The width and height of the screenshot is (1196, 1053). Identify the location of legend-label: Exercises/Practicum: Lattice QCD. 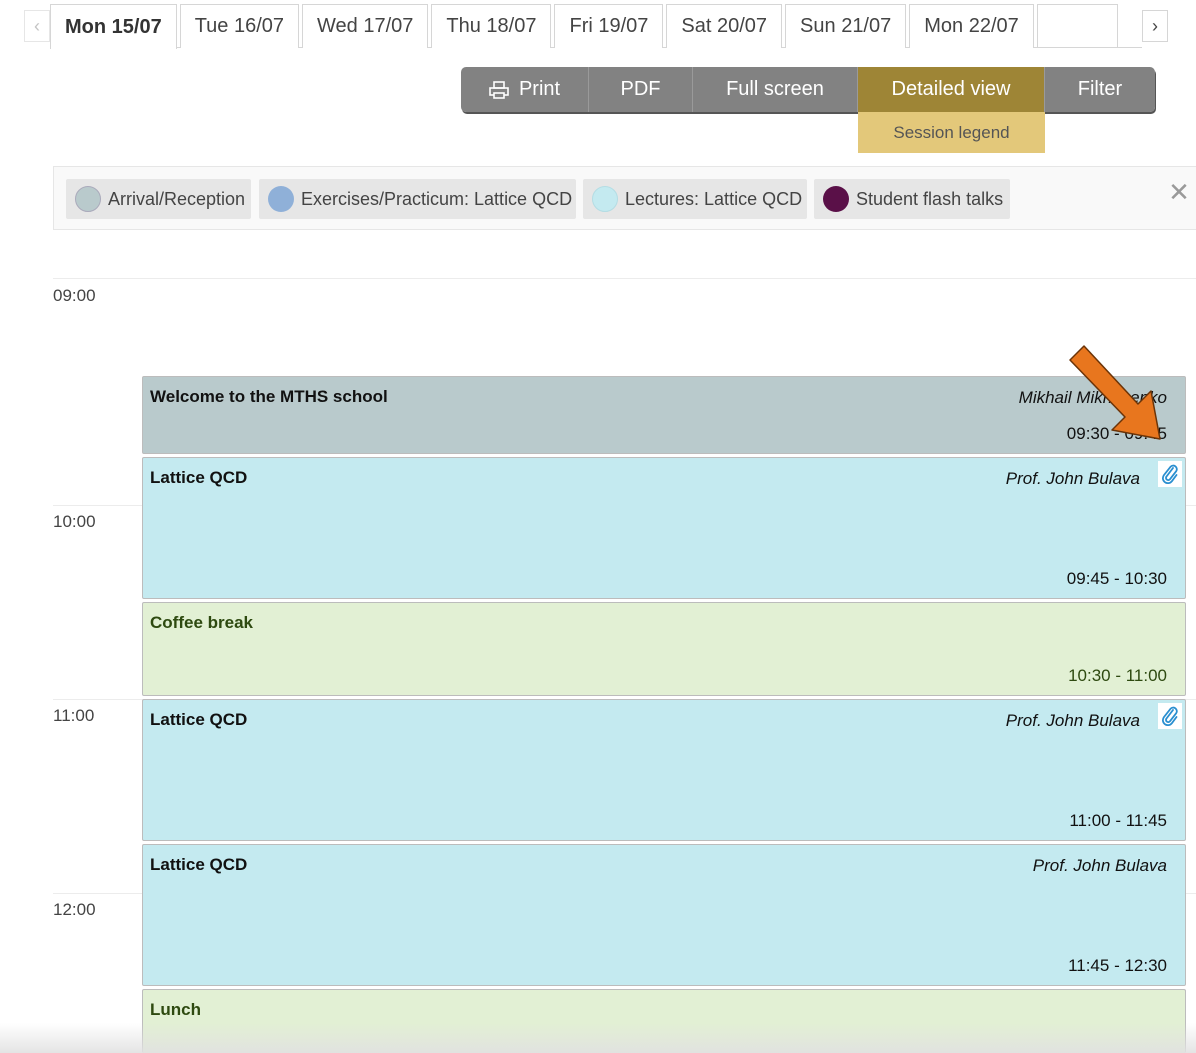
(437, 198).